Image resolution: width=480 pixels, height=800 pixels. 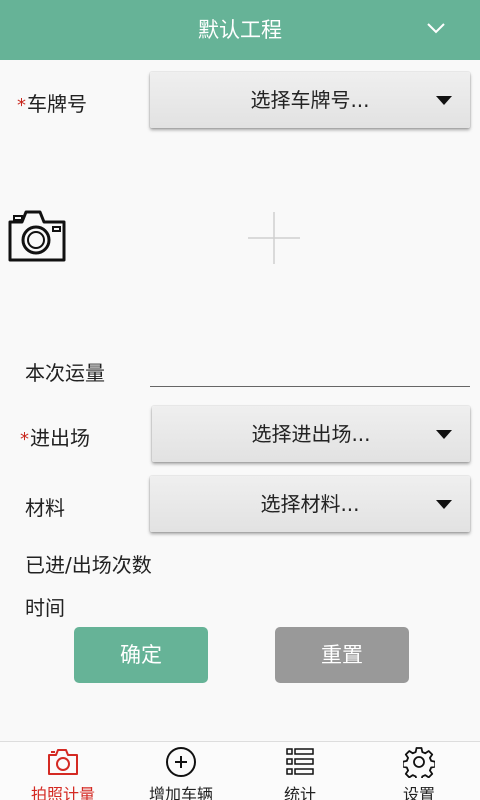 What do you see at coordinates (310, 386) in the screenshot?
I see `quantity-underline` at bounding box center [310, 386].